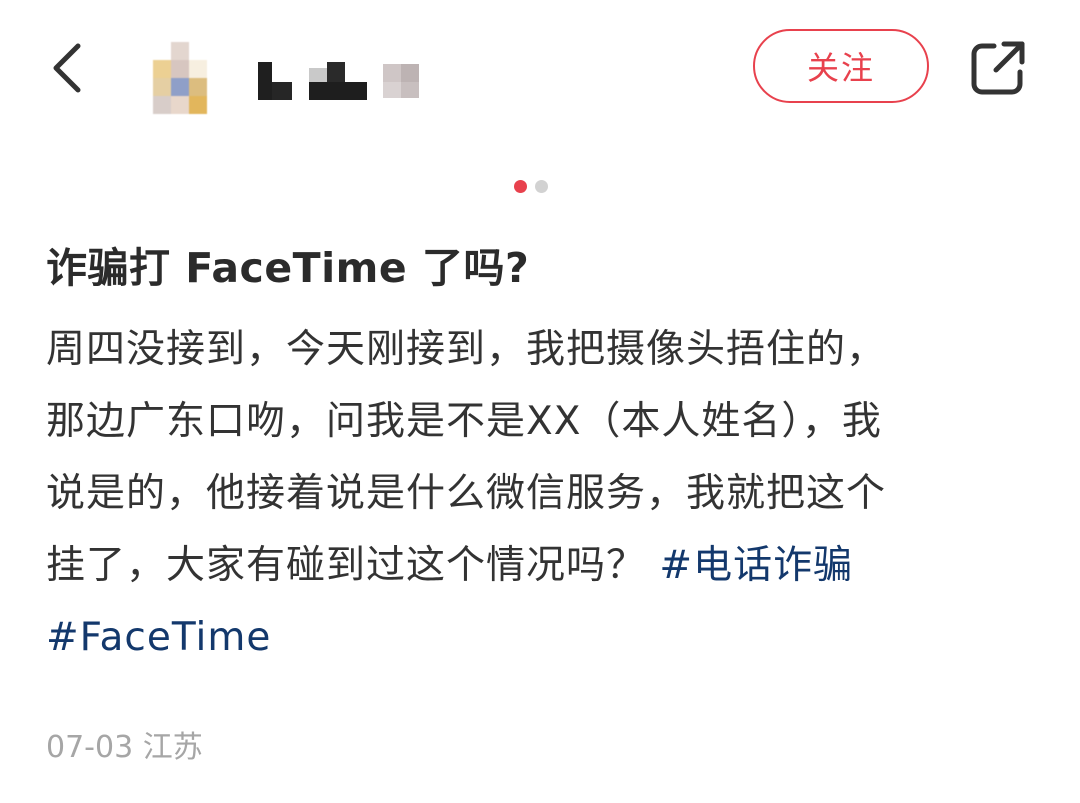 This screenshot has width=1080, height=803. What do you see at coordinates (541, 638) in the screenshot?
I see `post-body-line: #FaceTime` at bounding box center [541, 638].